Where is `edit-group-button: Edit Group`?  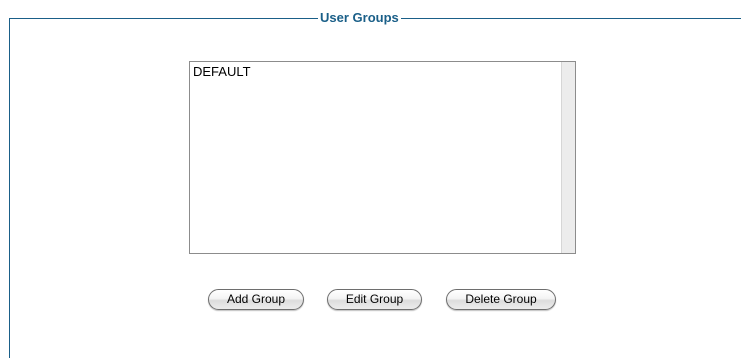
edit-group-button: Edit Group is located at coordinates (374, 299).